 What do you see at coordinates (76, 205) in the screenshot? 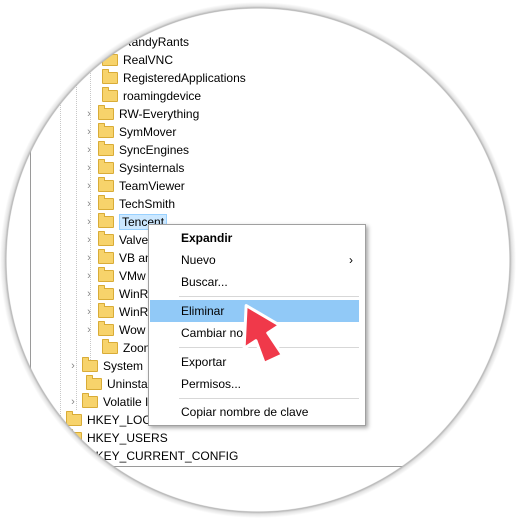
I see `tree-guide-line` at bounding box center [76, 205].